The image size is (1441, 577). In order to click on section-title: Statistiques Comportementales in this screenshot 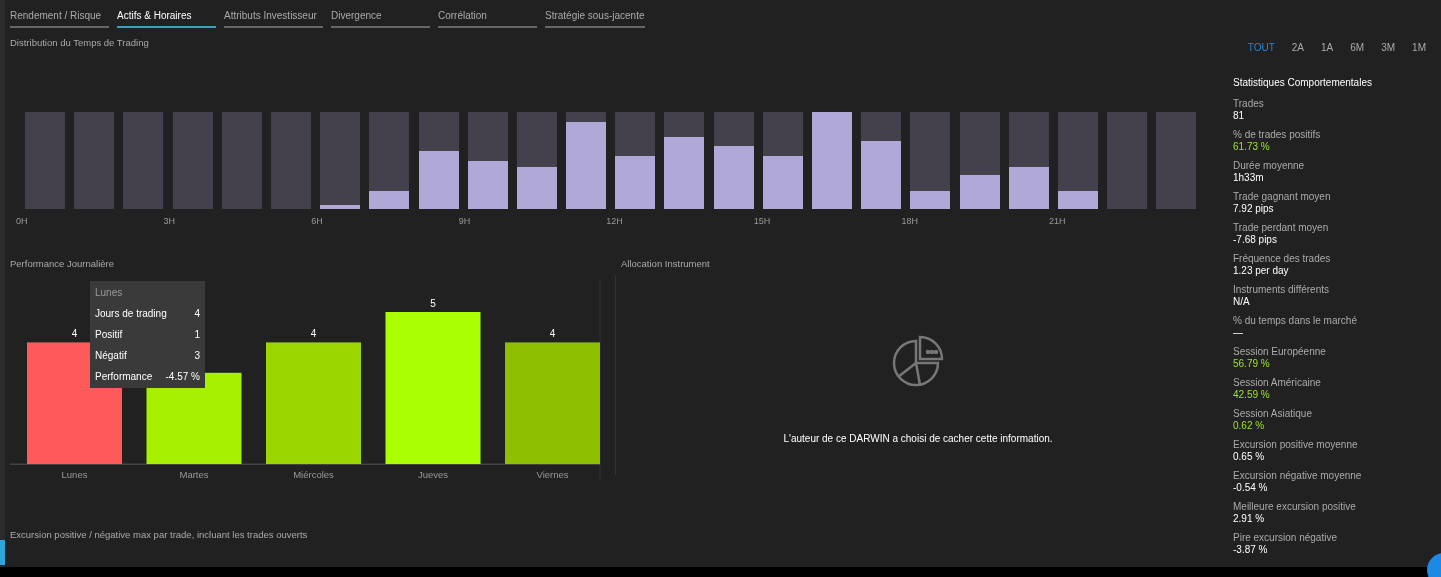, I will do `click(1303, 83)`.